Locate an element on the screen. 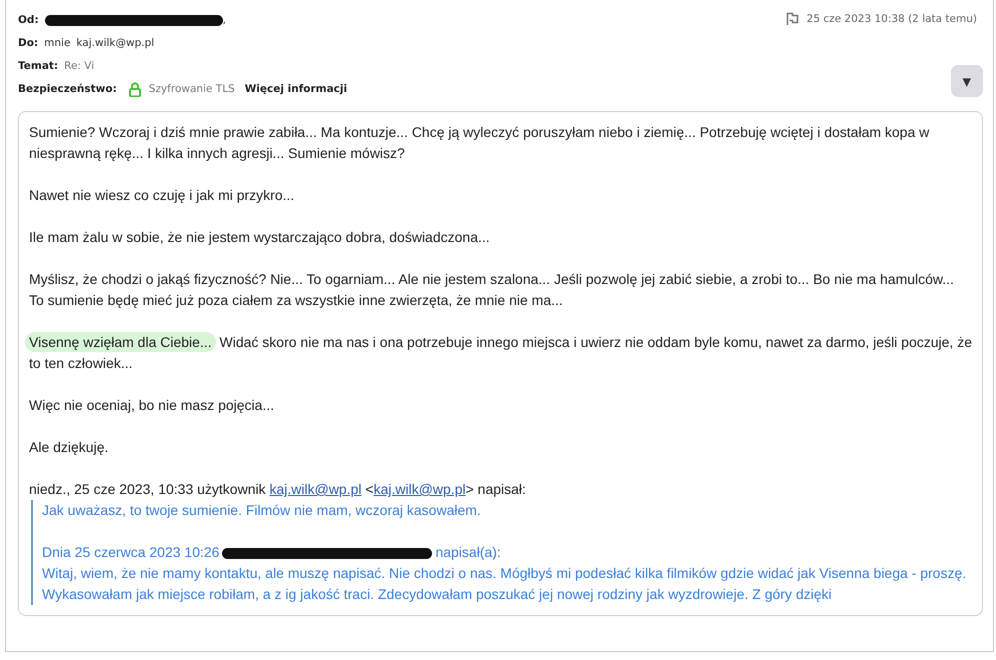 The width and height of the screenshot is (996, 660). body-paragraph: Sumienie? Wczoraj i dziś mnie prawie zabiła... Ma kontuzje... Chcę ją wyleczyć poruszyłam niebo i ziemię... Potrzebuję wciętej i dostałam kopa w niesprawną rękę... I kilka innych agresji... Sumienie mówisz? is located at coordinates (479, 143).